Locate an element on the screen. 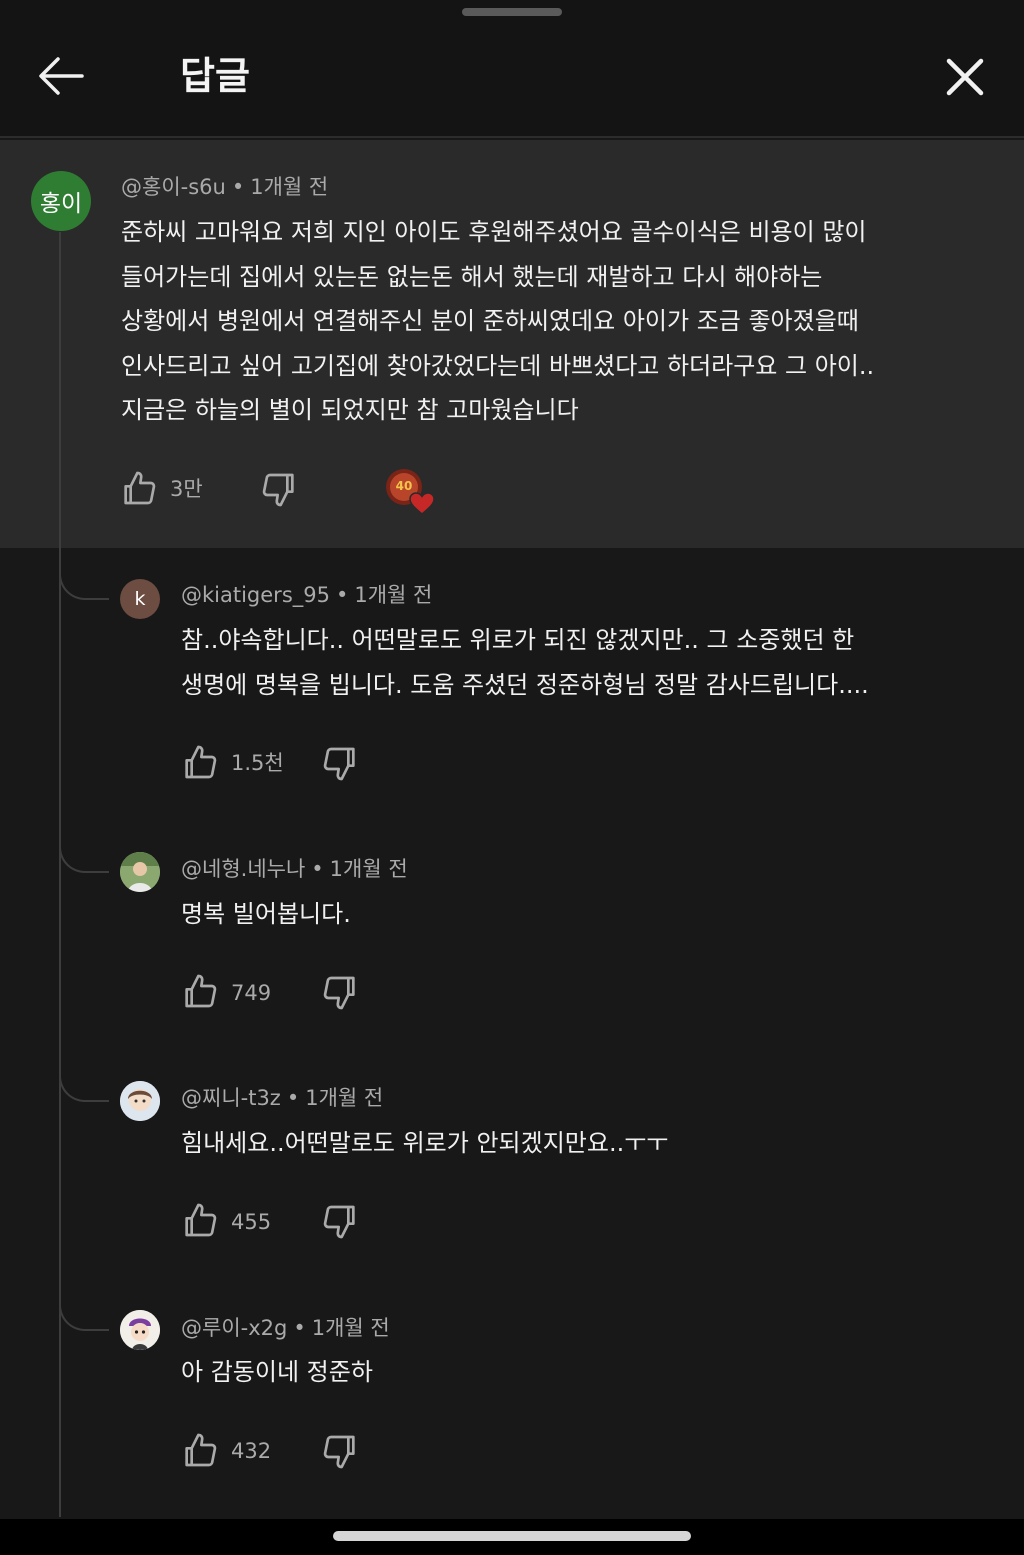  creator-heart-badge: 40 is located at coordinates (412, 492).